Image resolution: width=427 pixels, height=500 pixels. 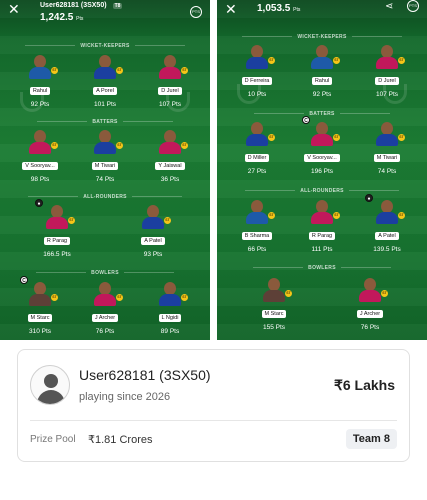 I want to click on player-card: ST D Ferreira 10 Pts, so click(x=257, y=71).